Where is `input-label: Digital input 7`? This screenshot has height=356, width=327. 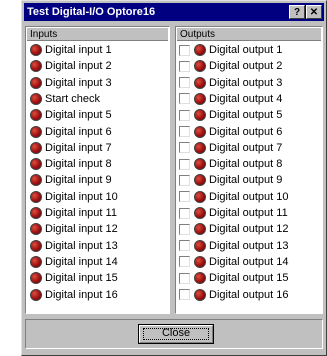
input-label: Digital input 7 is located at coordinates (78, 147).